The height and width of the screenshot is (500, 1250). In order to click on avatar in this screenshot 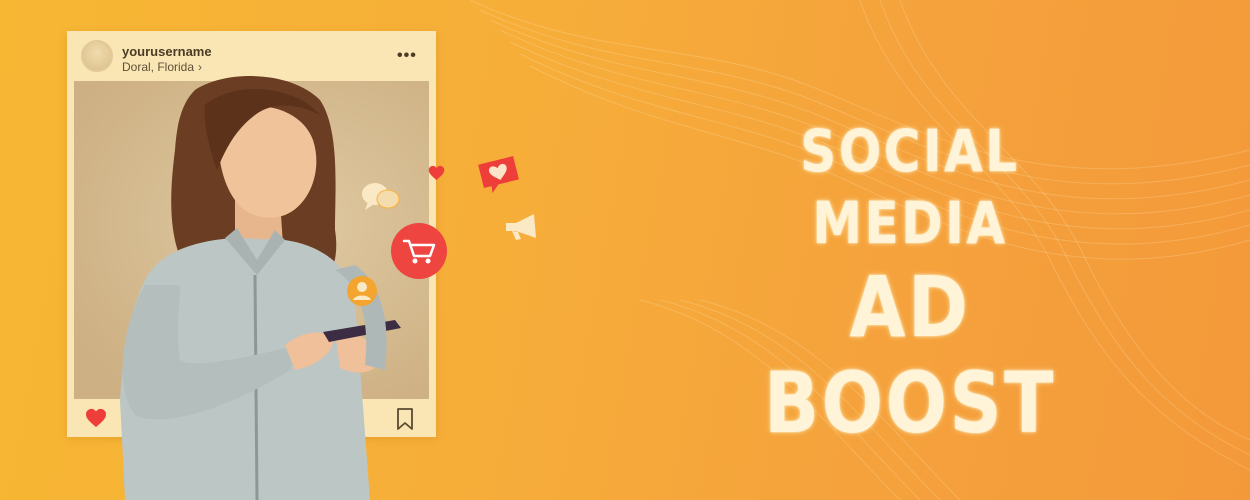, I will do `click(97, 56)`.